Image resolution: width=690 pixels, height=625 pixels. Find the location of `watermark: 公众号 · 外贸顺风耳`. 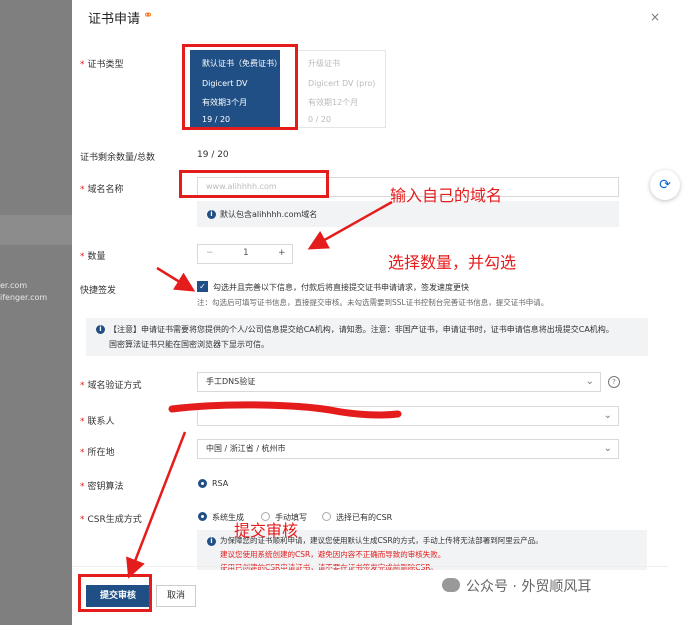

watermark: 公众号 · 外贸顺风耳 is located at coordinates (529, 587).